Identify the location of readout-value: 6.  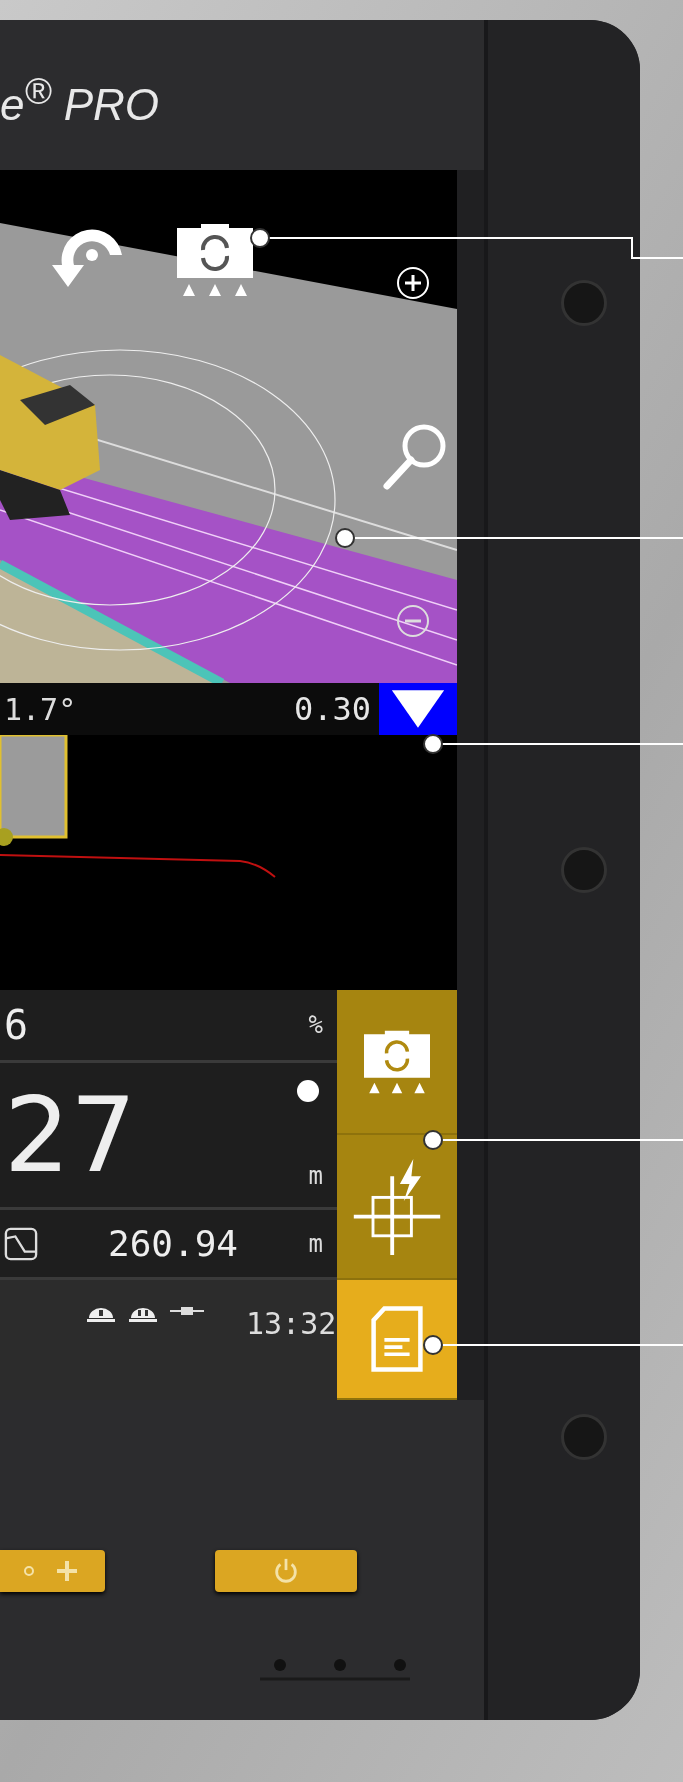
(16, 1025).